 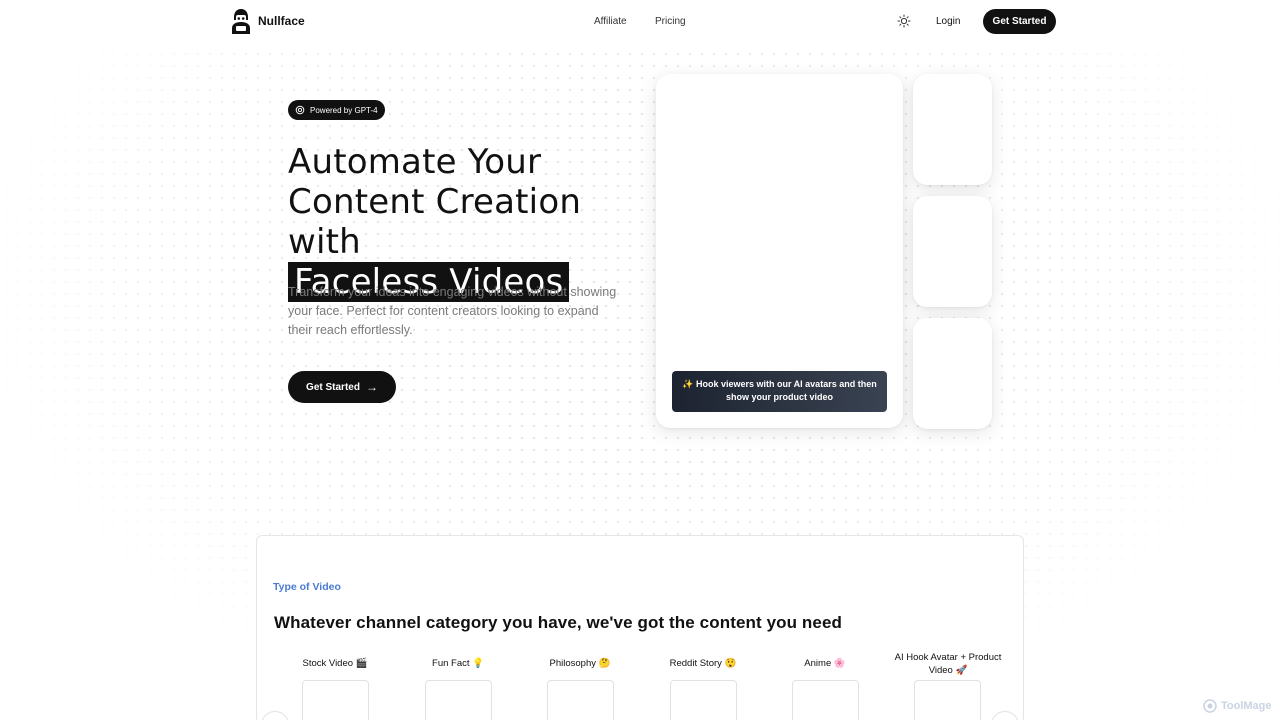 I want to click on arrow-right-icon: →, so click(x=371, y=387).